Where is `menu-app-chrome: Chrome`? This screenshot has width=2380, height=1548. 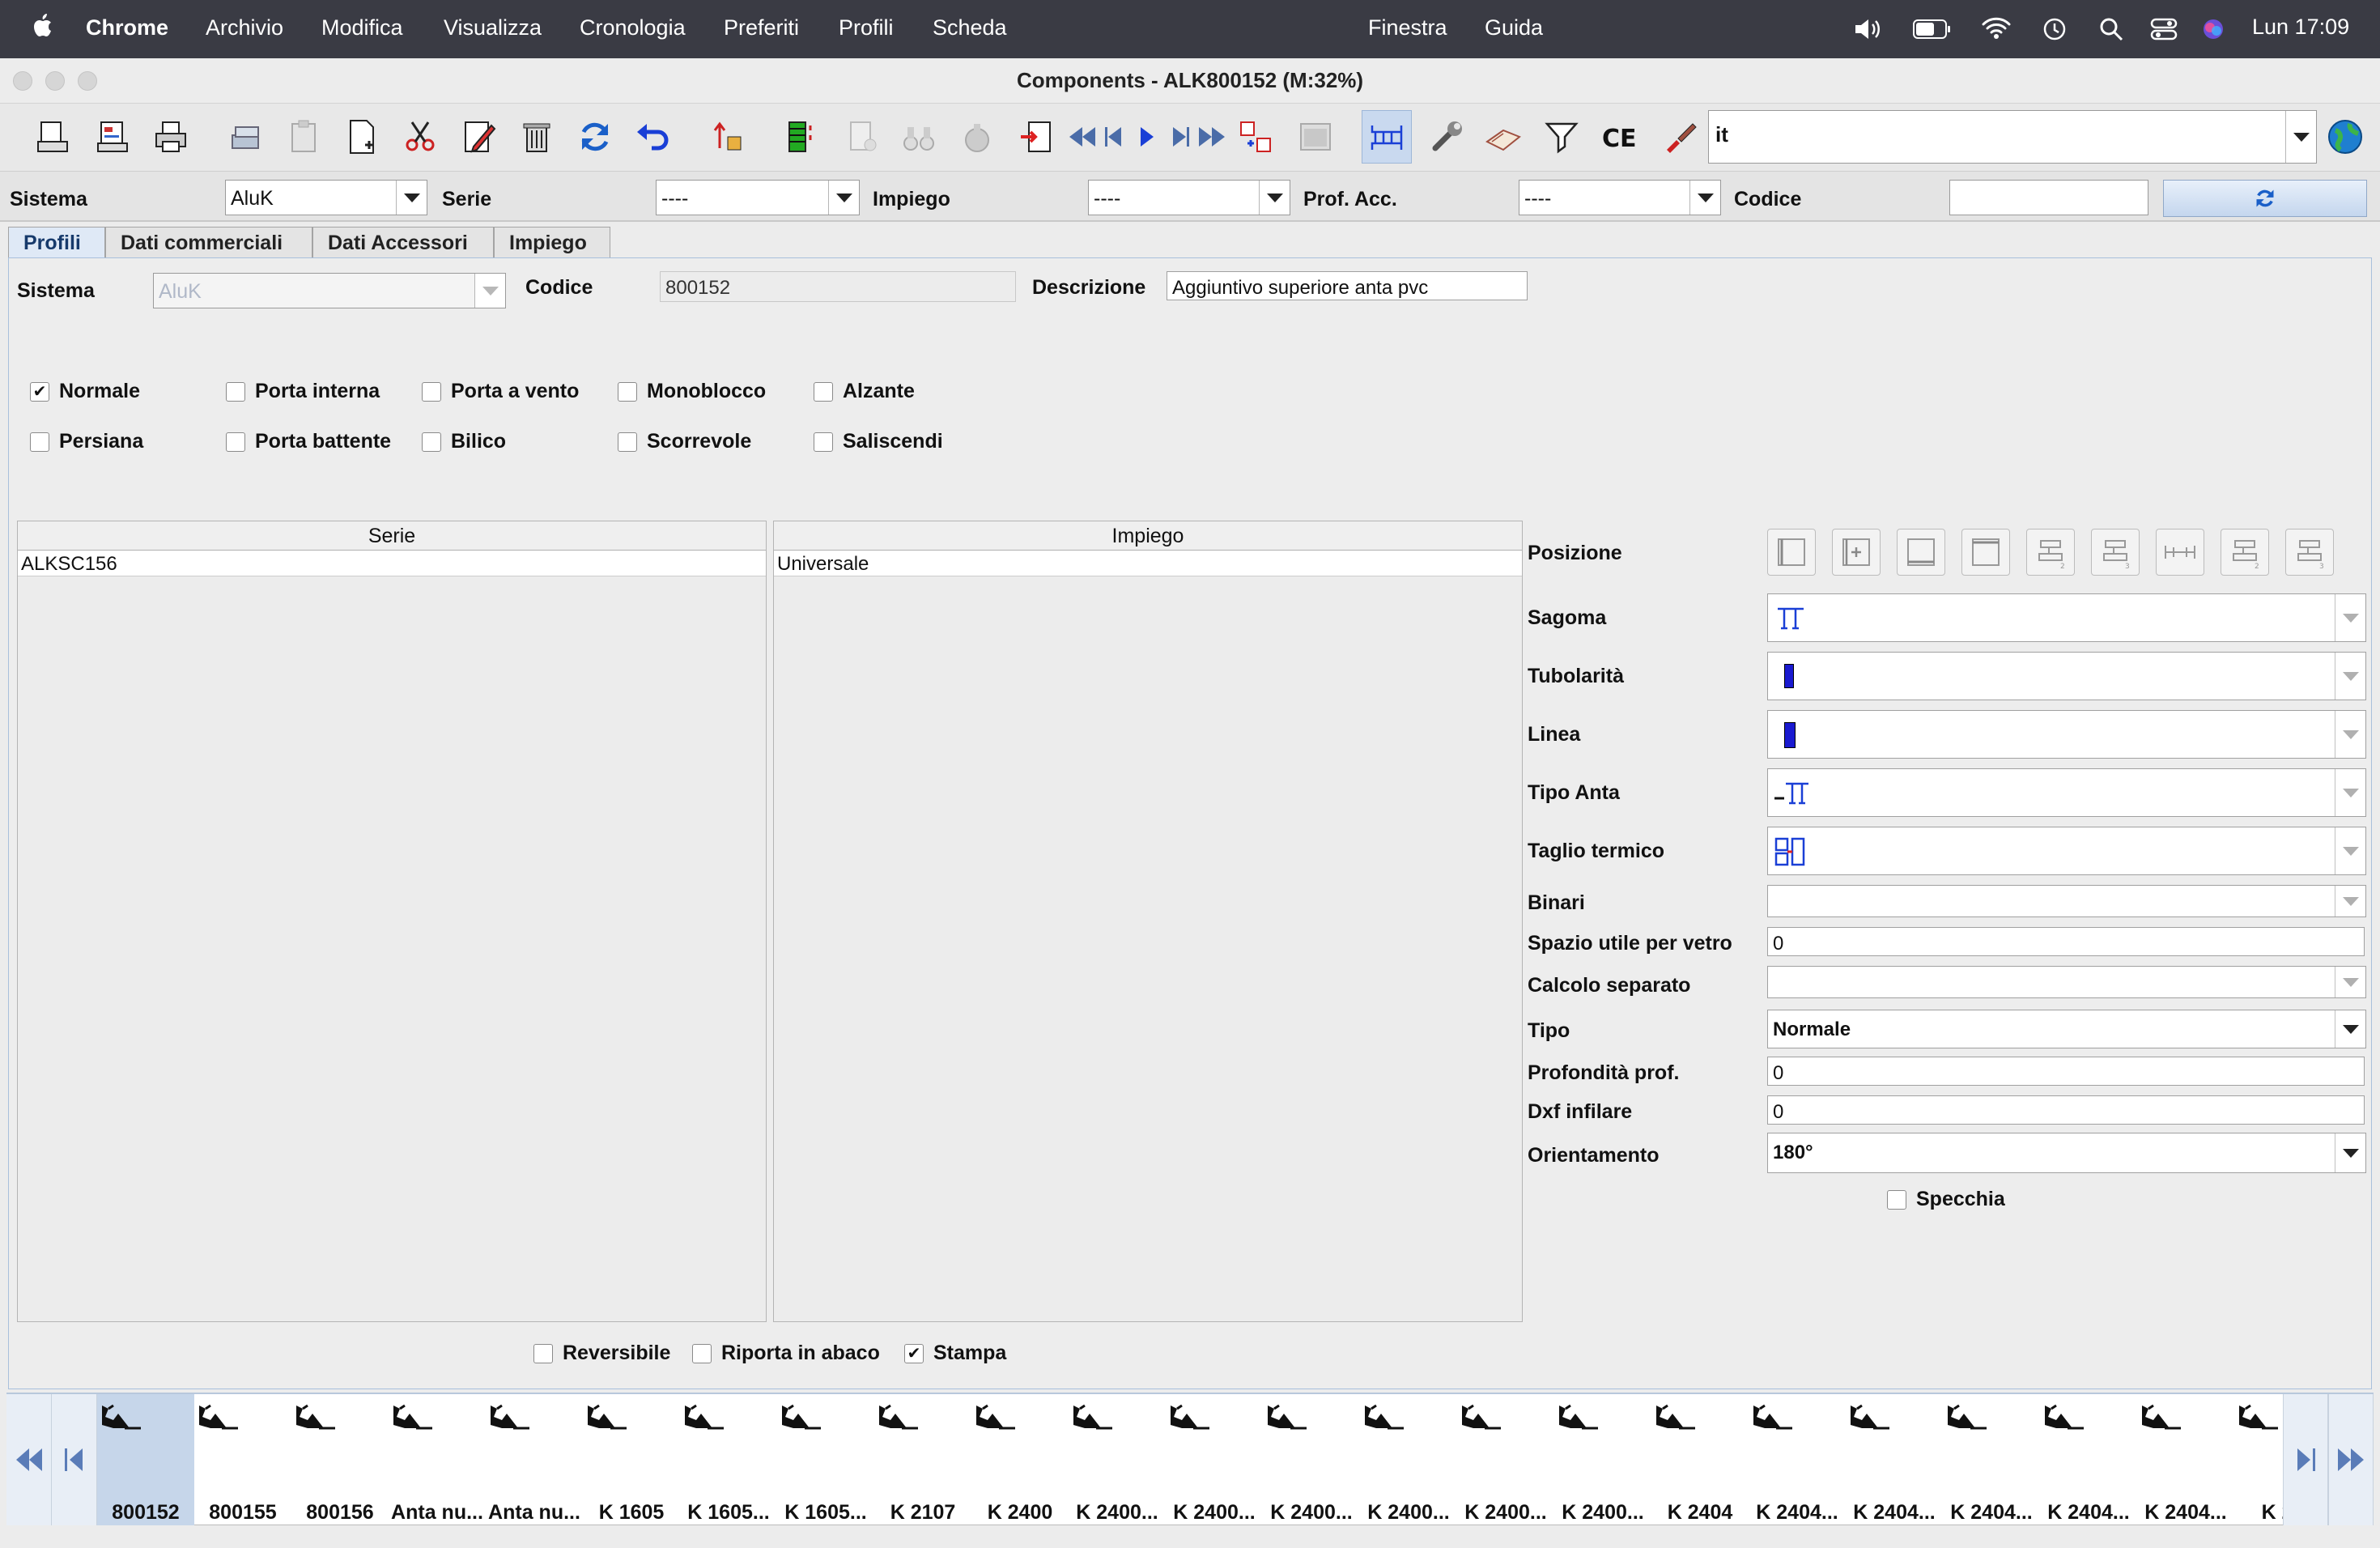
menu-app-chrome: Chrome is located at coordinates (127, 27).